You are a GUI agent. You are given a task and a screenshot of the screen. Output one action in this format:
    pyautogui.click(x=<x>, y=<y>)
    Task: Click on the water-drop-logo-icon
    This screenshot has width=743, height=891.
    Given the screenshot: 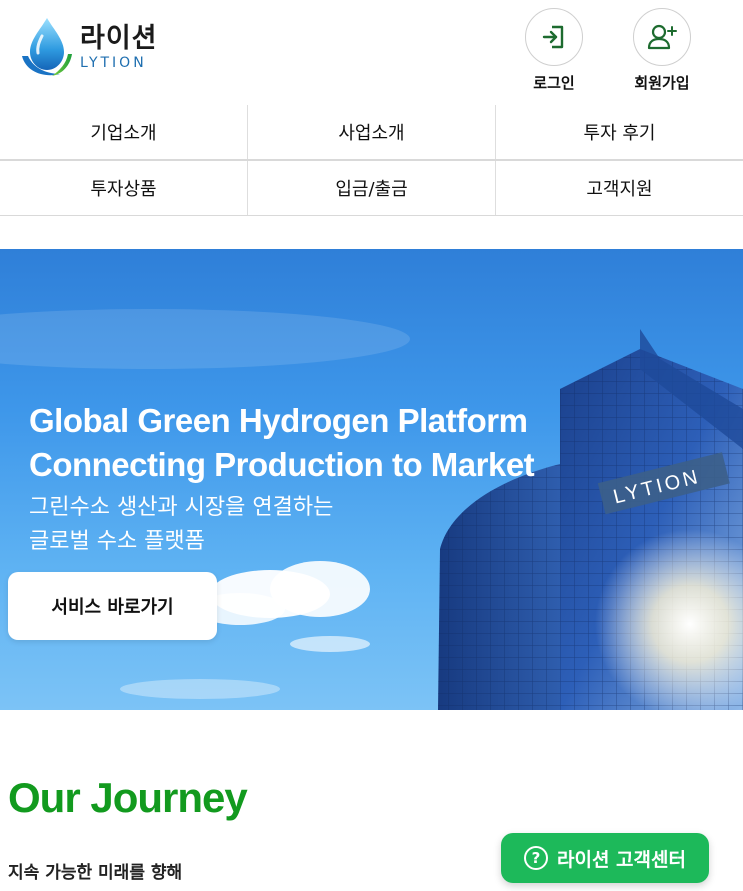 What is the action you would take?
    pyautogui.click(x=47, y=47)
    